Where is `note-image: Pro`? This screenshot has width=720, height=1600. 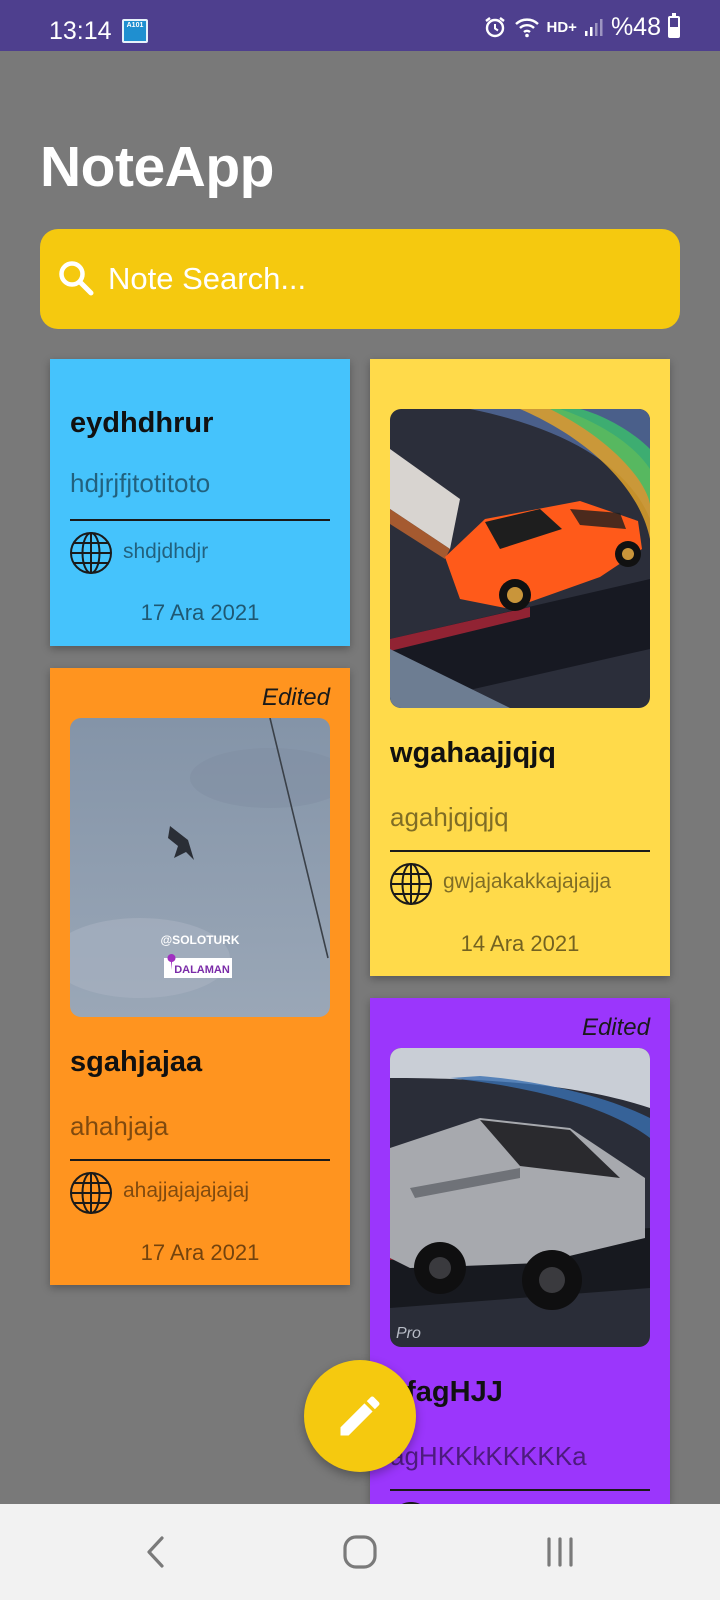
note-image: Pro is located at coordinates (520, 1197).